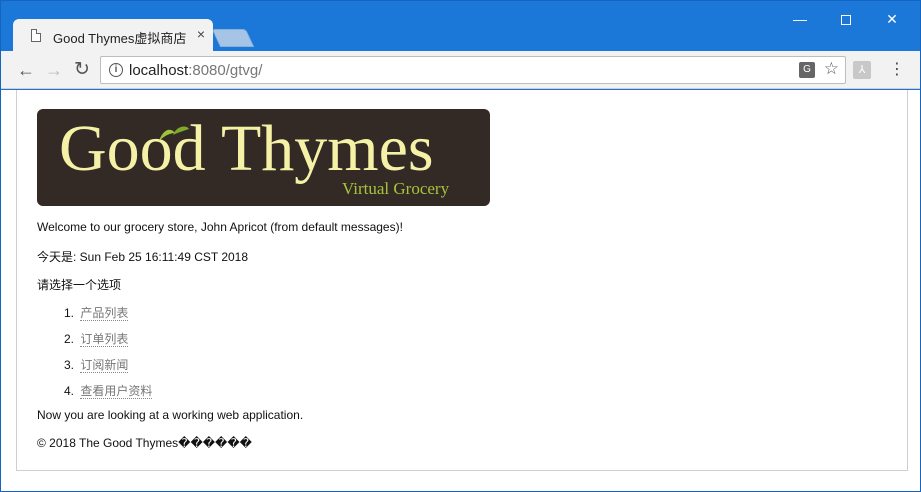  I want to click on maximize-button, so click(846, 19).